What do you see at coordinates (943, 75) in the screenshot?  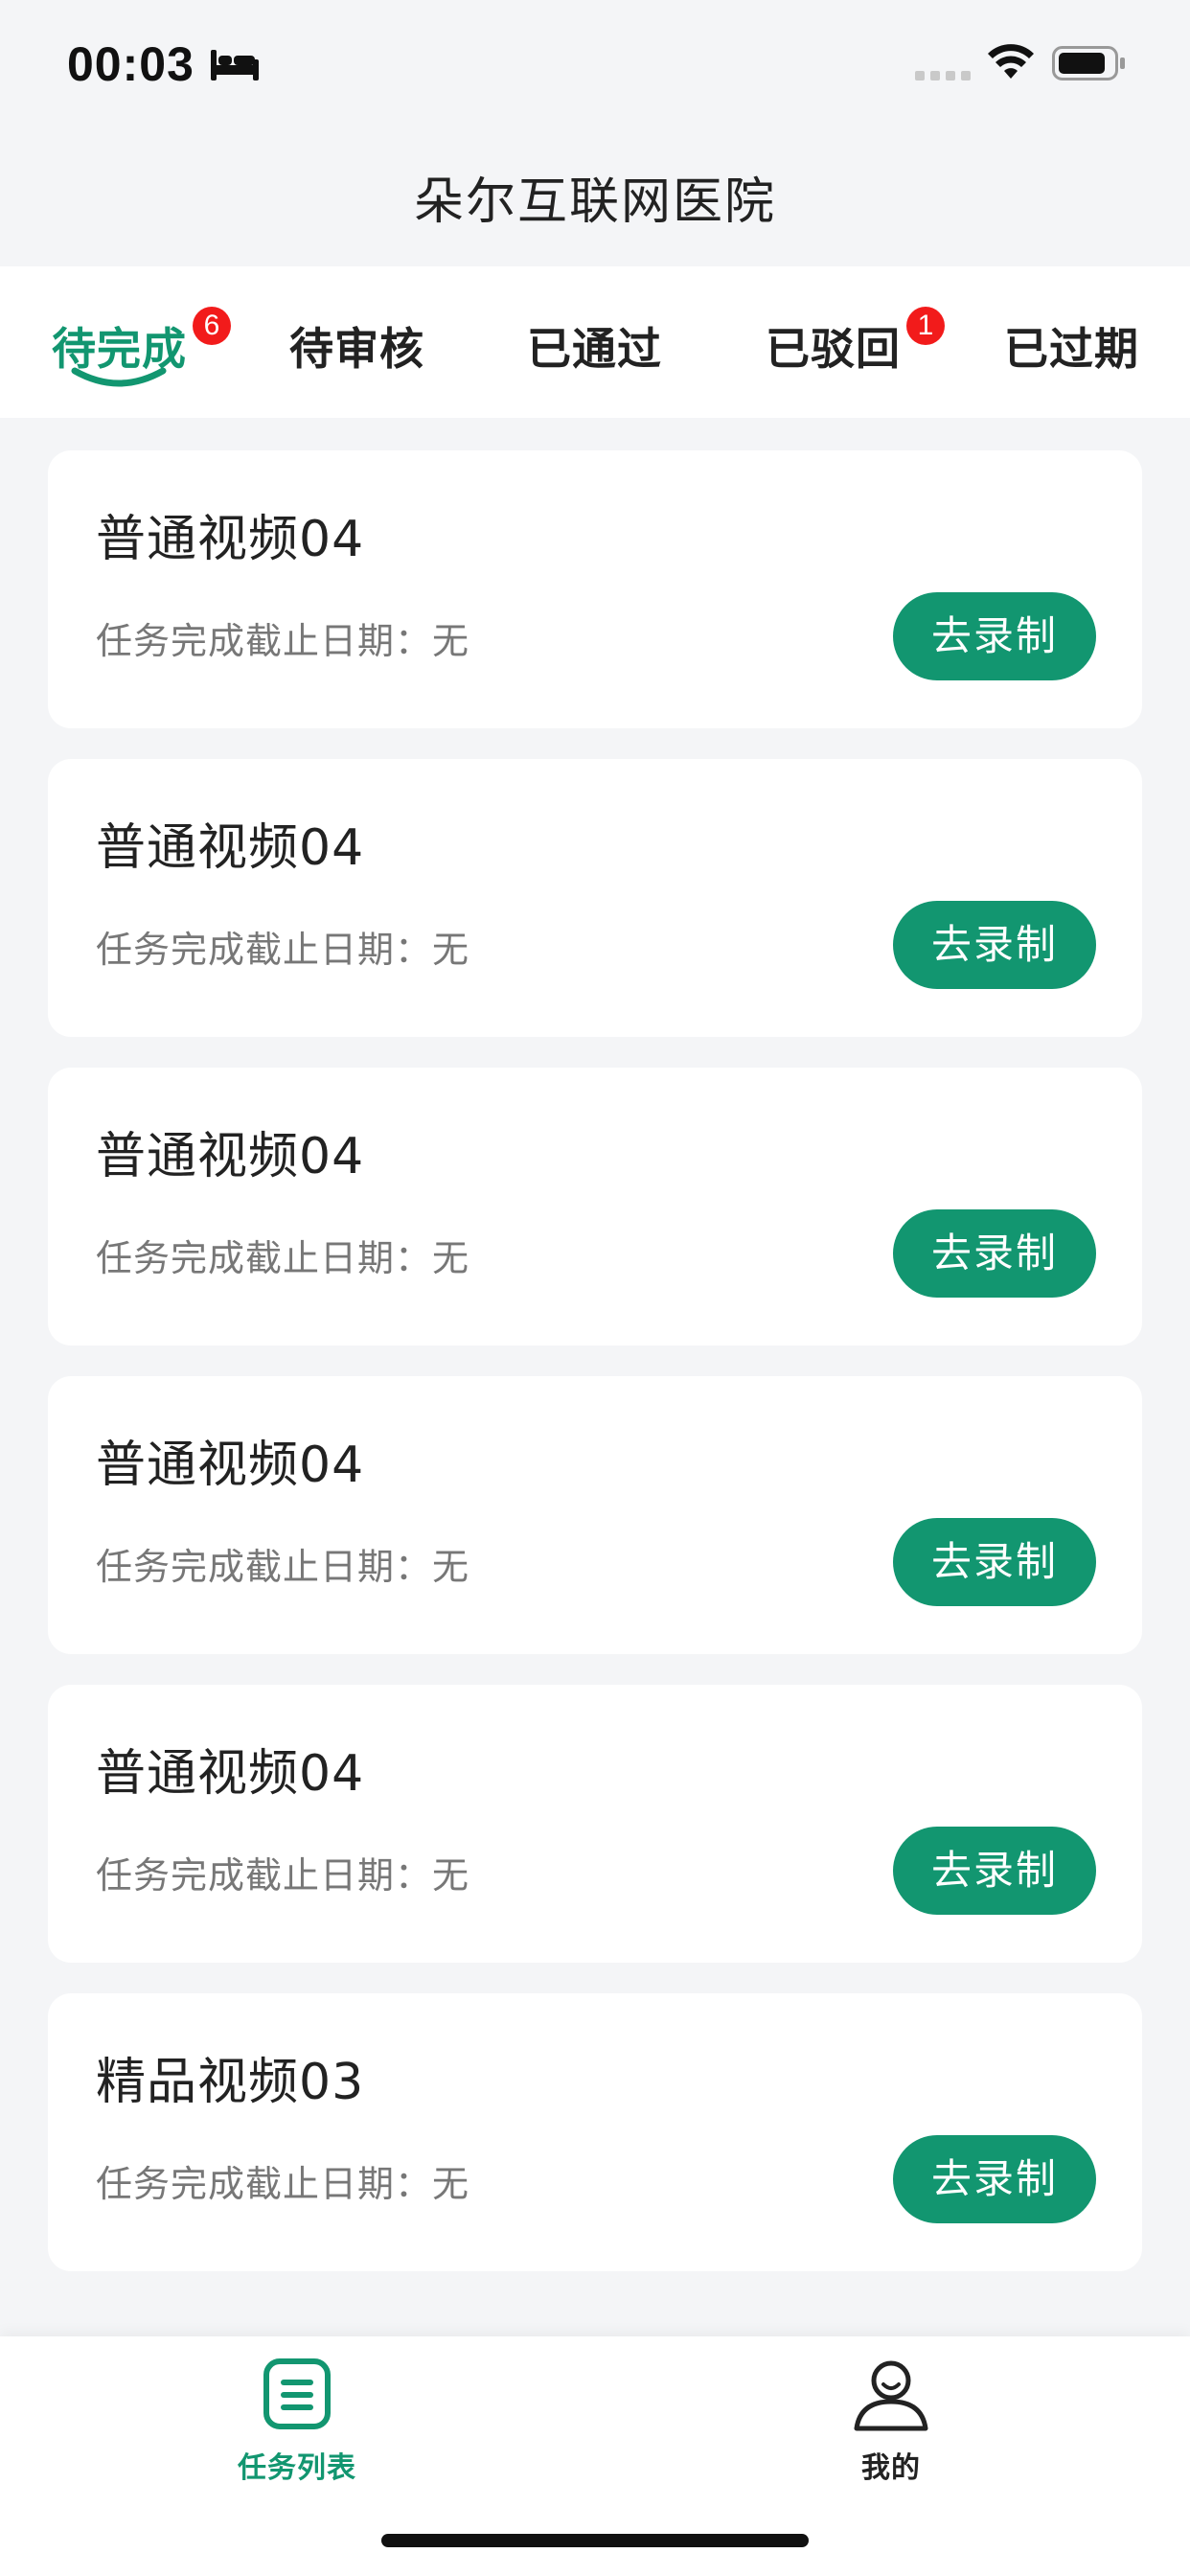 I see `cellular-signal-icon` at bounding box center [943, 75].